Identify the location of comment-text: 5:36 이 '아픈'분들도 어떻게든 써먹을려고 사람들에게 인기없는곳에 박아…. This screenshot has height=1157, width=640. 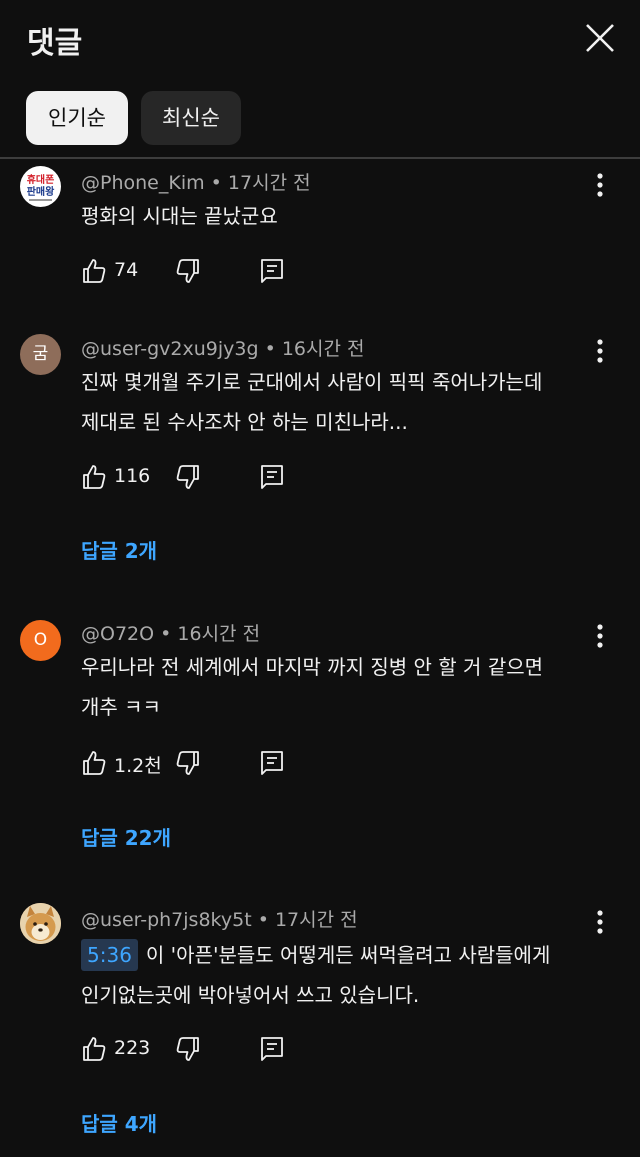
(341, 975).